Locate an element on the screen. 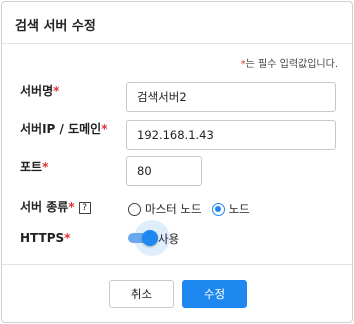  server-ip-label: 서버IP / 도메인* is located at coordinates (63, 128).